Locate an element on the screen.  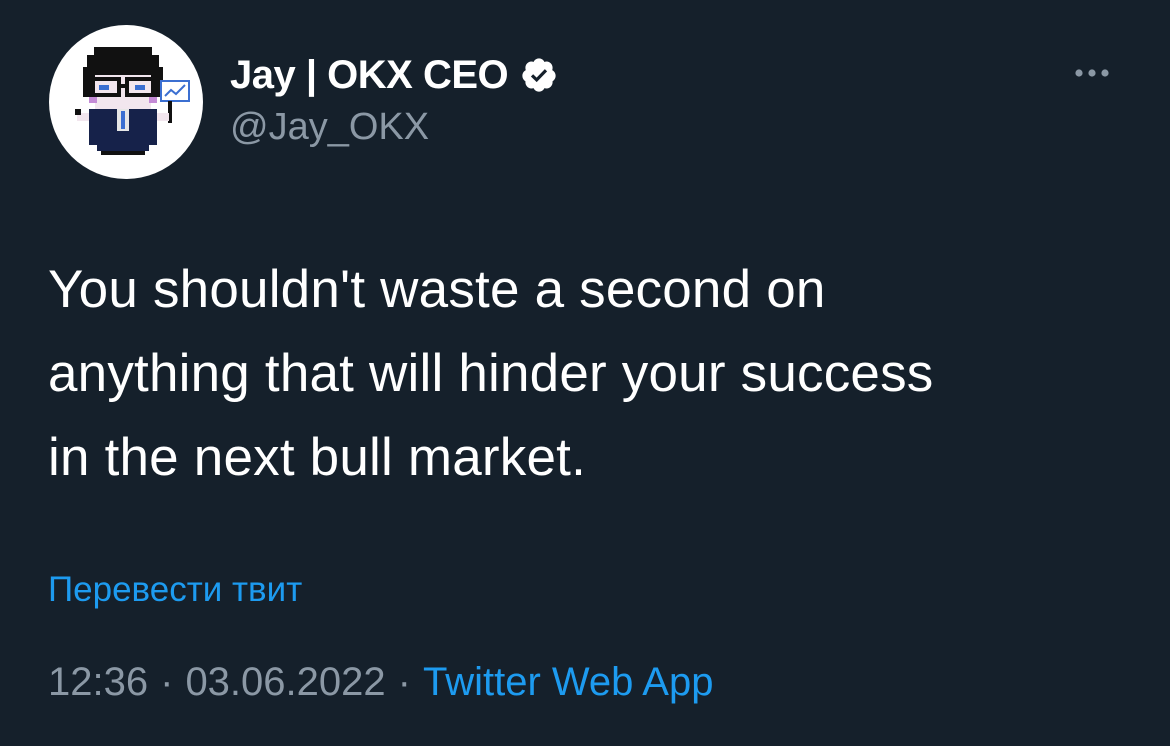
author-display-name: Jay | OKX CEO is located at coordinates (369, 75).